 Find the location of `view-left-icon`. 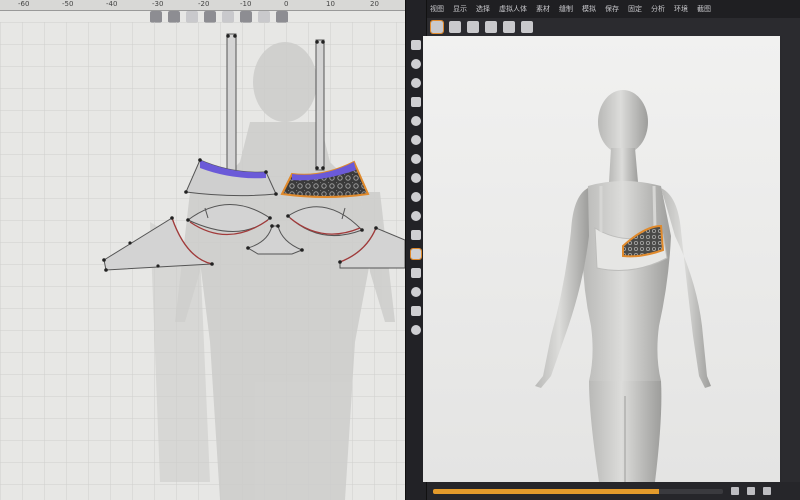

view-left-icon is located at coordinates (491, 27).